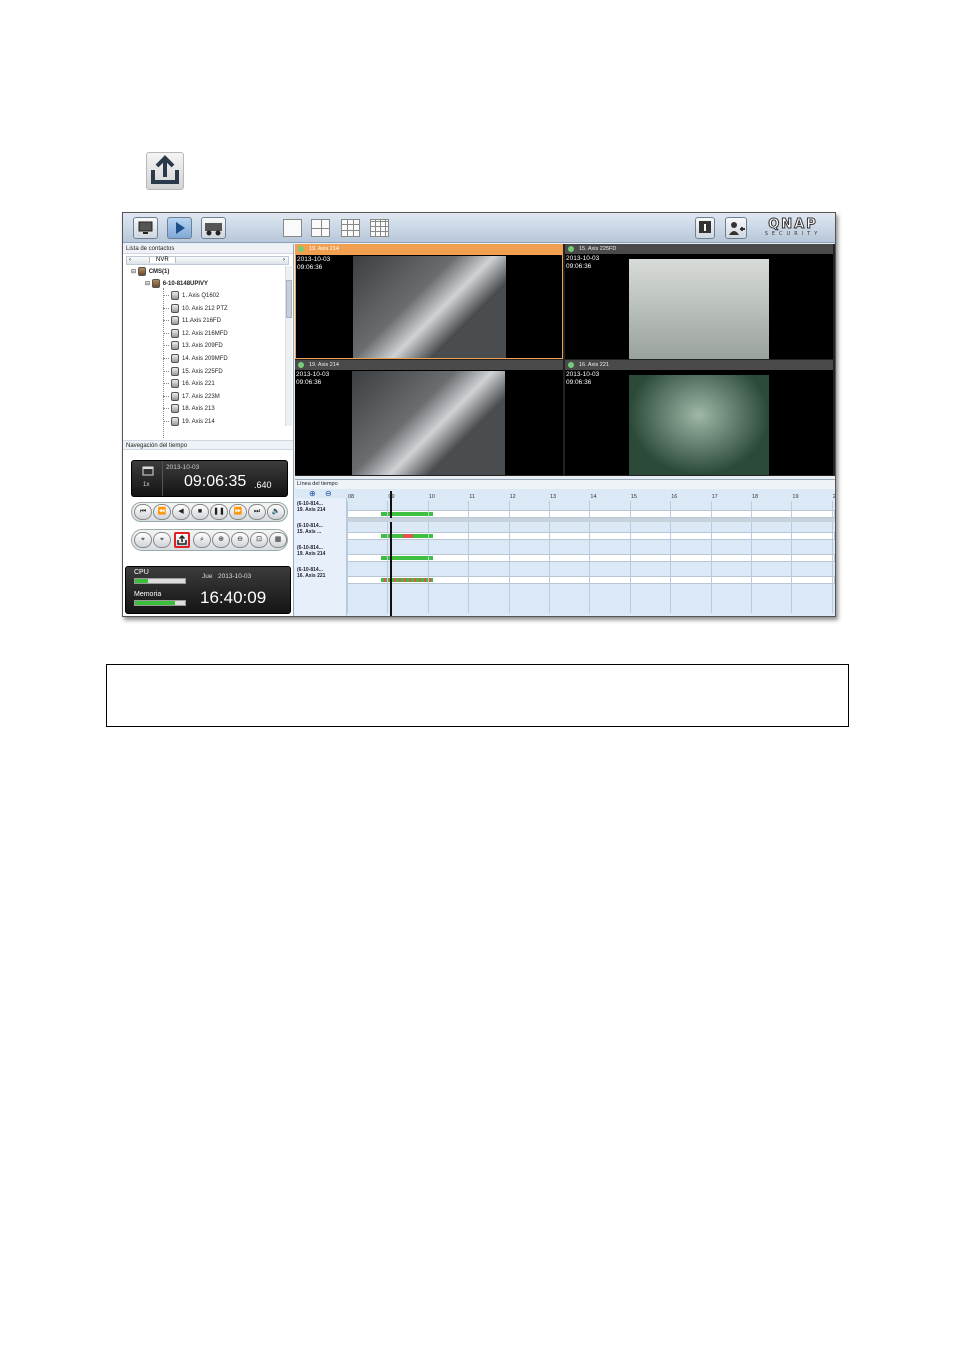  Describe the element at coordinates (181, 512) in the screenshot. I see `reverse-play-button: ◀` at that location.